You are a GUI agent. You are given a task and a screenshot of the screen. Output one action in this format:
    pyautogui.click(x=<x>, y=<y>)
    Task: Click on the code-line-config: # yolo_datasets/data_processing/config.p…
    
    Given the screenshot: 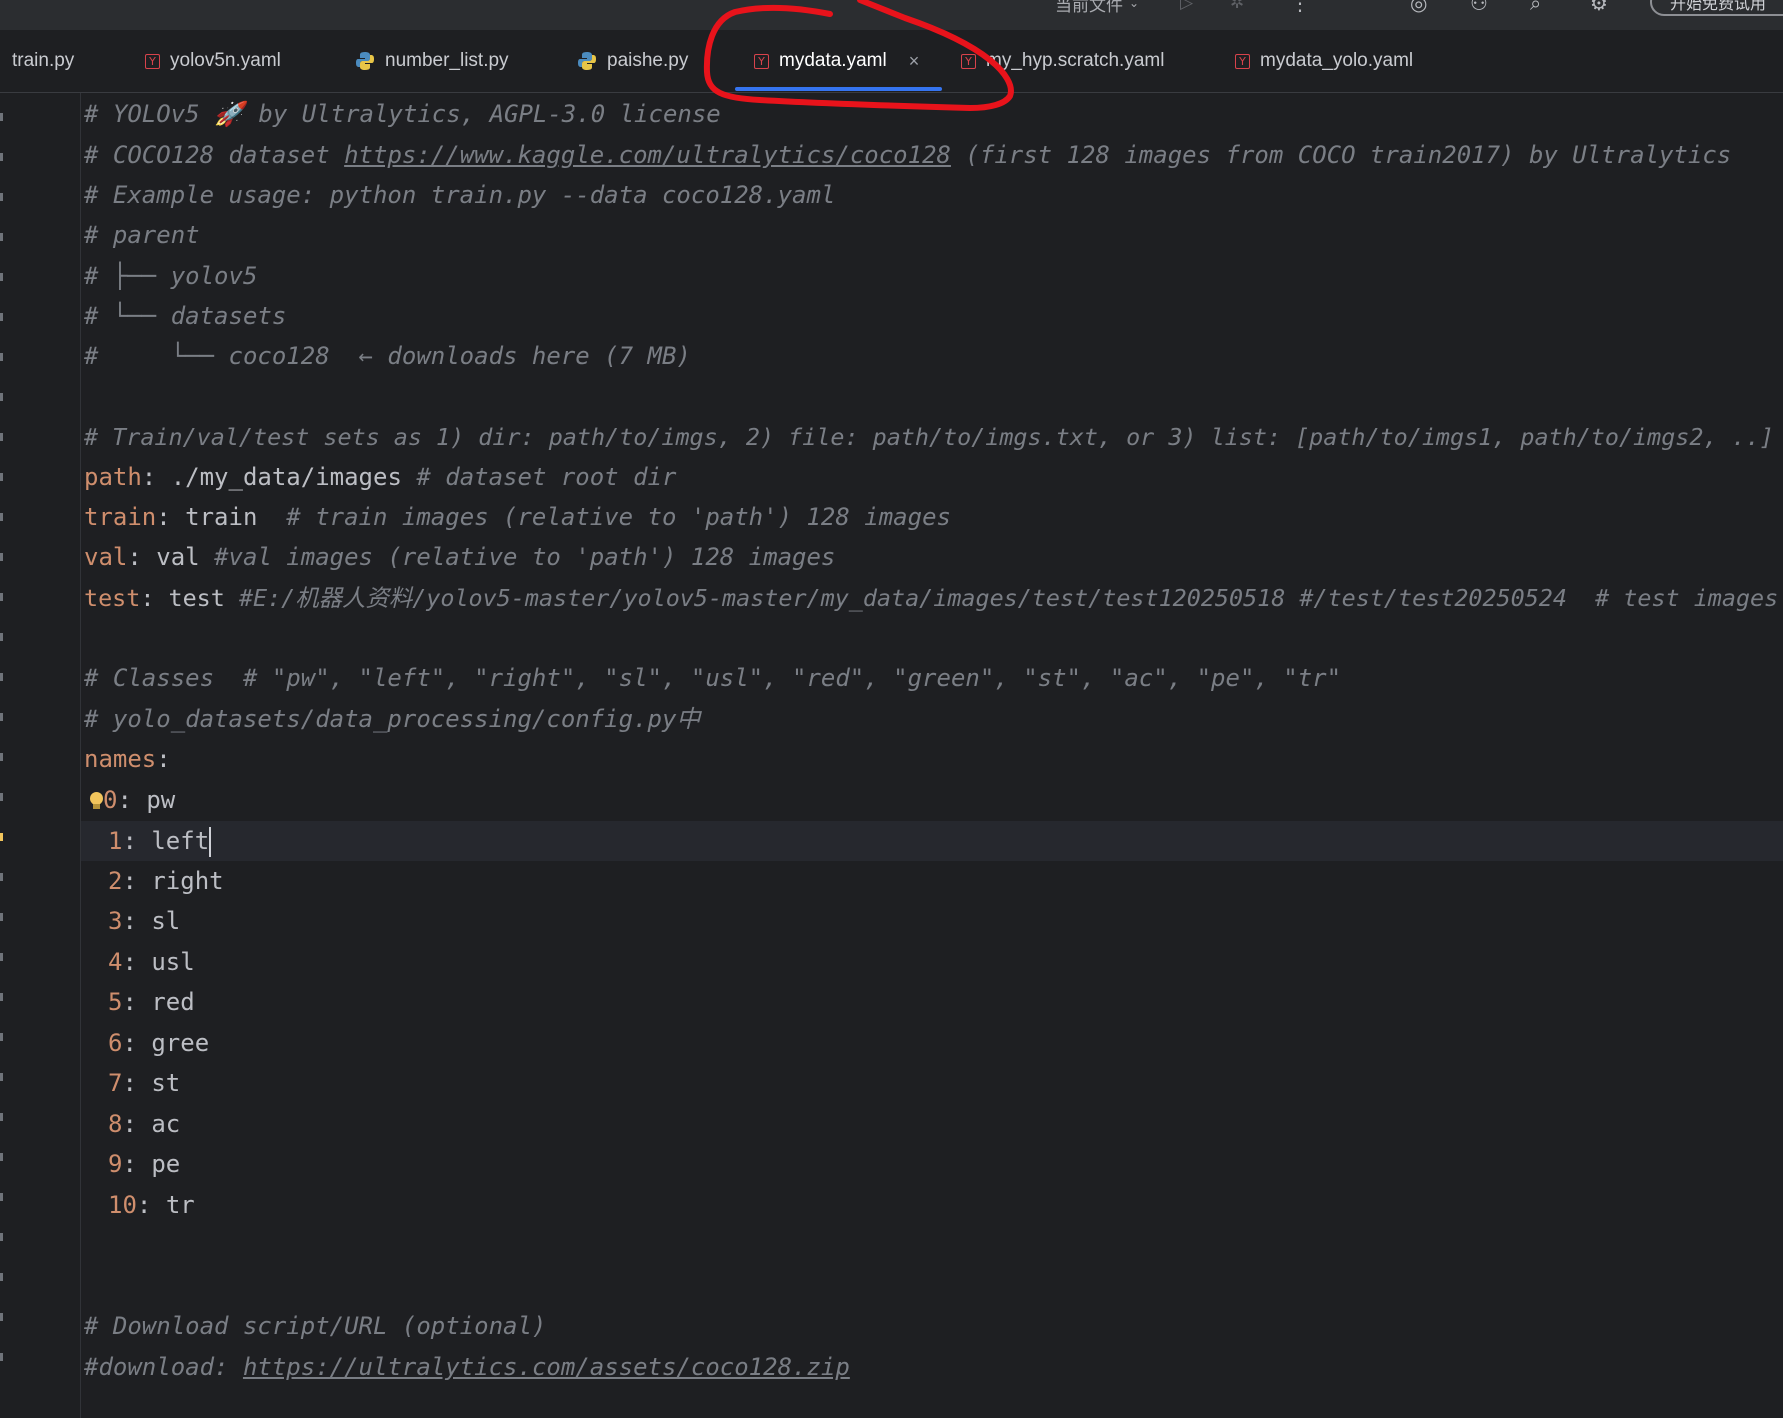 What is the action you would take?
    pyautogui.click(x=392, y=719)
    